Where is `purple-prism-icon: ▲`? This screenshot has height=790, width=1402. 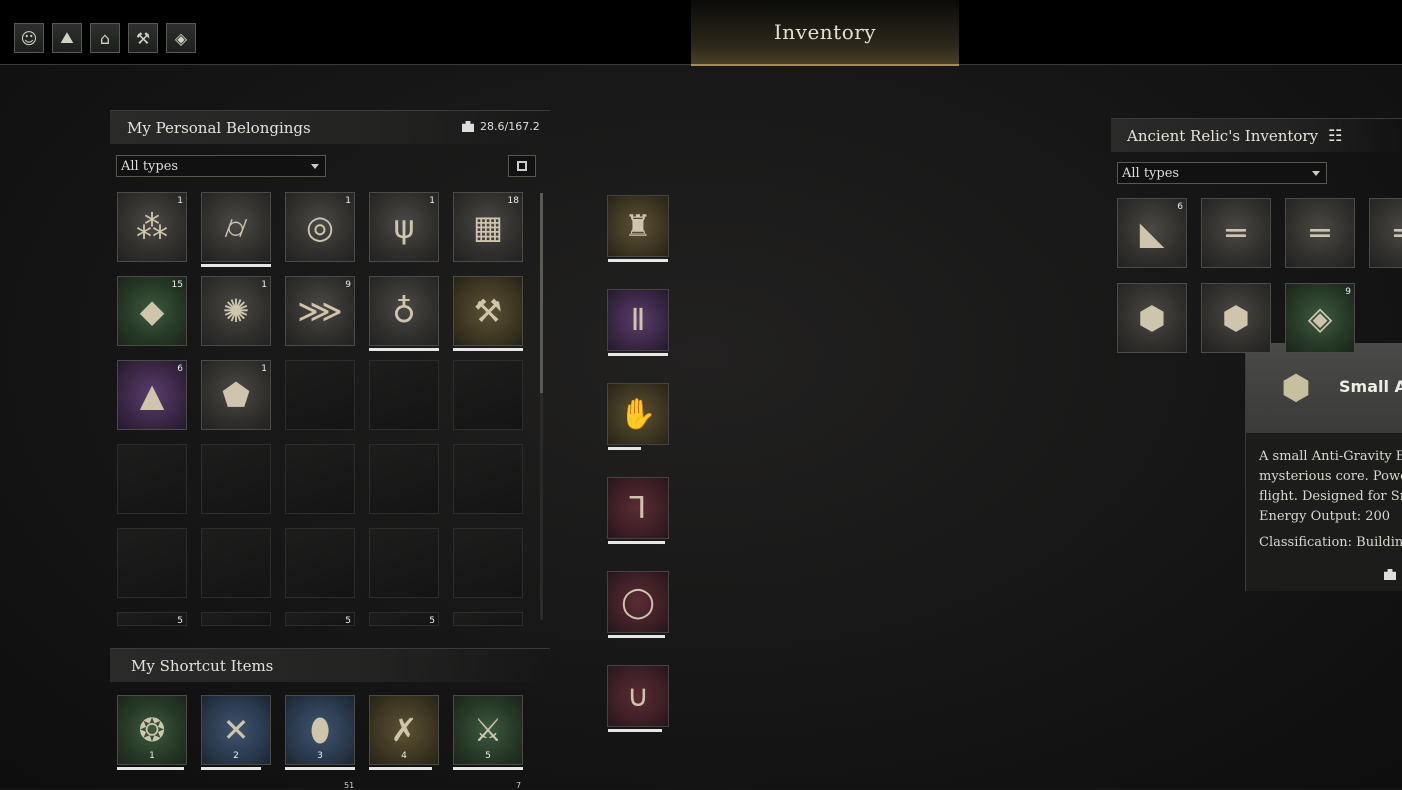
purple-prism-icon: ▲ is located at coordinates (152, 395).